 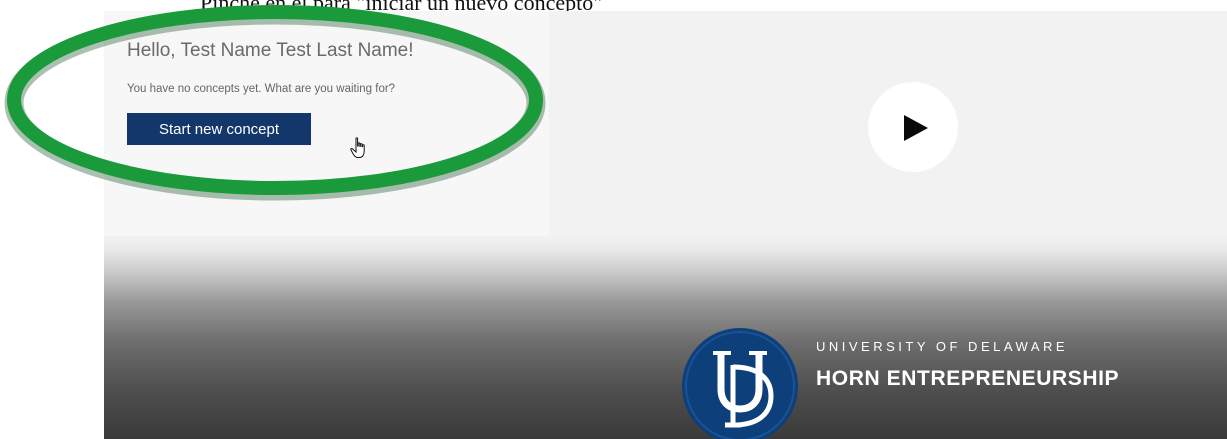 What do you see at coordinates (968, 378) in the screenshot?
I see `program-name: HORN ENTREPRENEURSHIP` at bounding box center [968, 378].